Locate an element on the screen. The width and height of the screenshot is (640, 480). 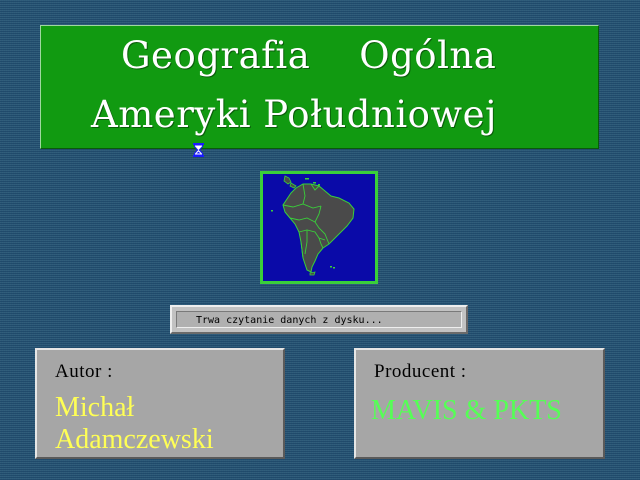
title-line-1: Geografia Ogólna is located at coordinates (309, 55).